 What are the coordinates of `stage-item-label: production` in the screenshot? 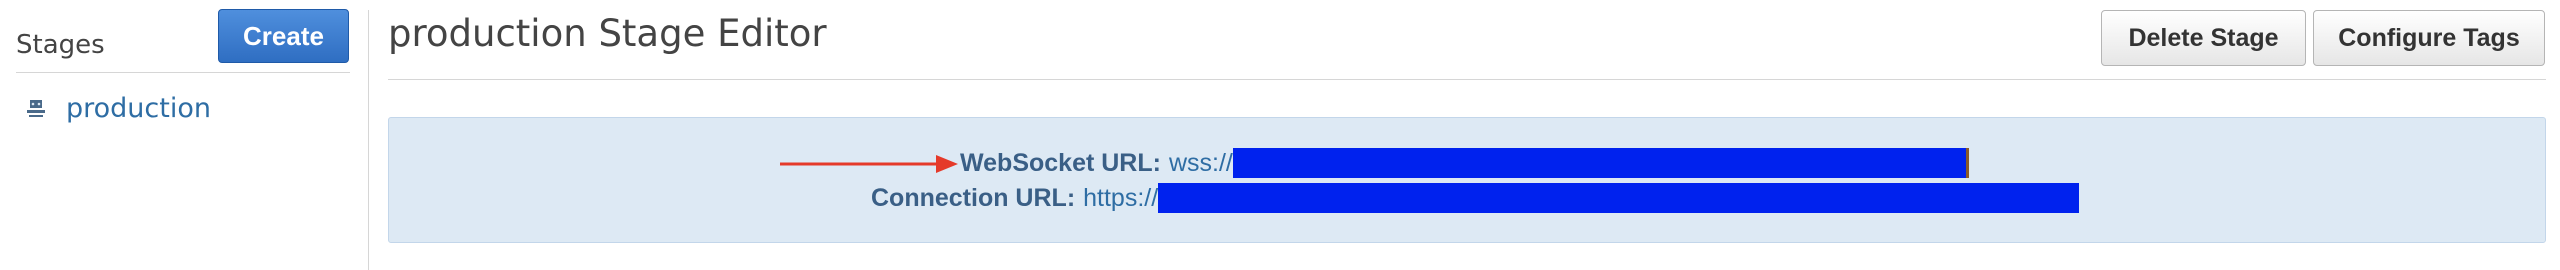 It's located at (138, 108).